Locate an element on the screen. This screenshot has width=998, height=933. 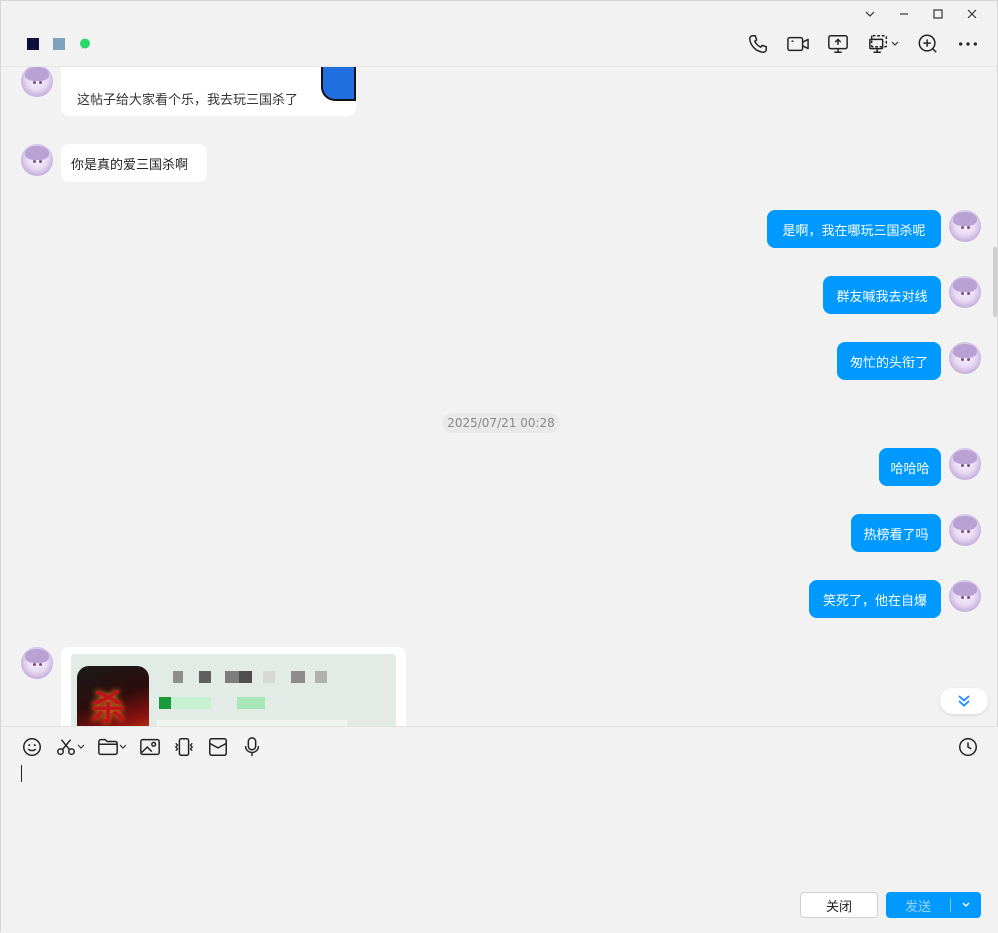
phone-icon is located at coordinates (758, 44).